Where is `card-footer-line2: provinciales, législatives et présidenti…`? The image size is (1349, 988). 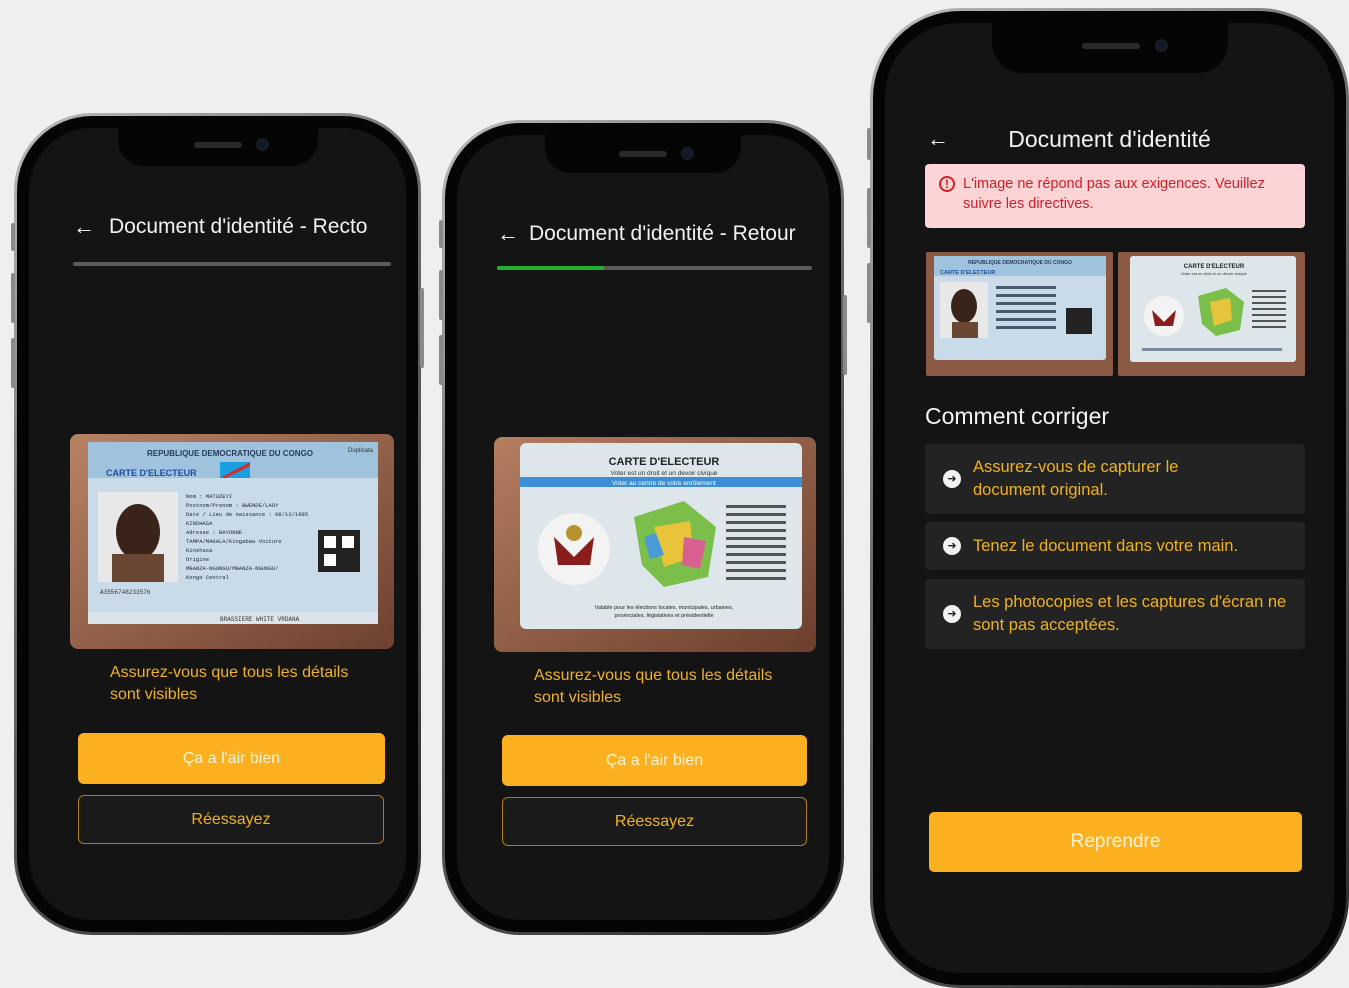 card-footer-line2: provinciales, législatives et présidenti… is located at coordinates (663, 616).